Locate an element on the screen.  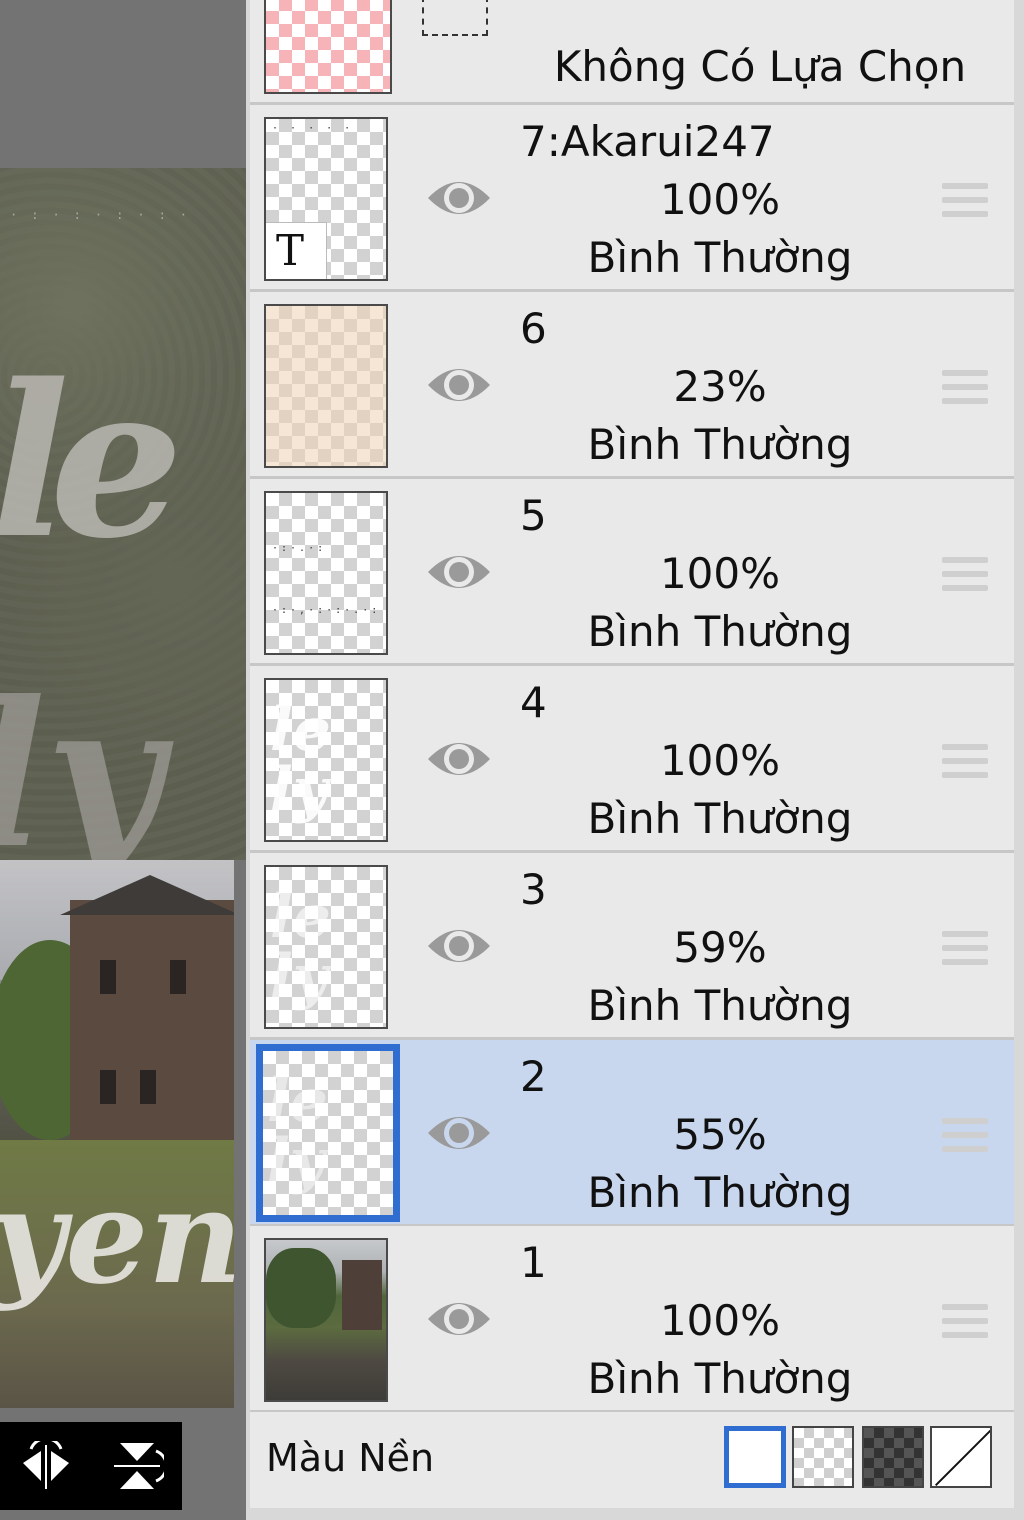
layer-row-3: le ly 3 59% Bình Thường is located at coordinates (632, 946).